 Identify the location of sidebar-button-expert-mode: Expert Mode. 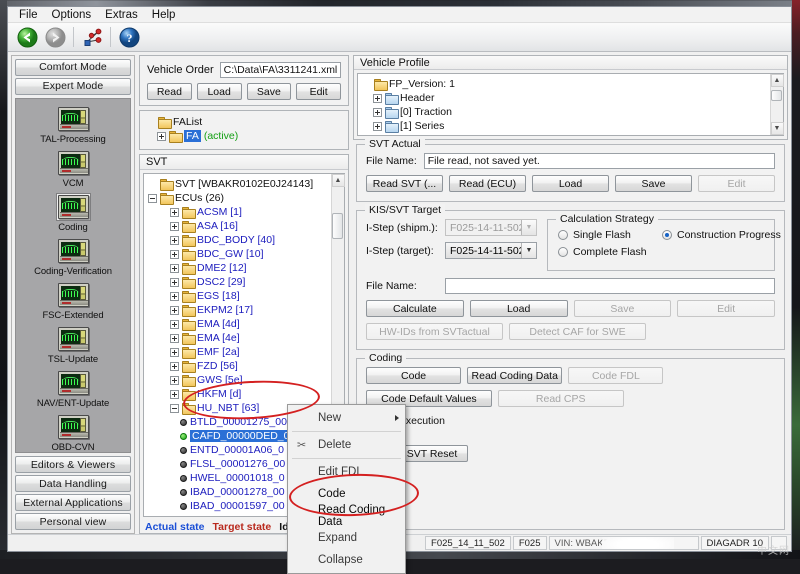
(73, 86).